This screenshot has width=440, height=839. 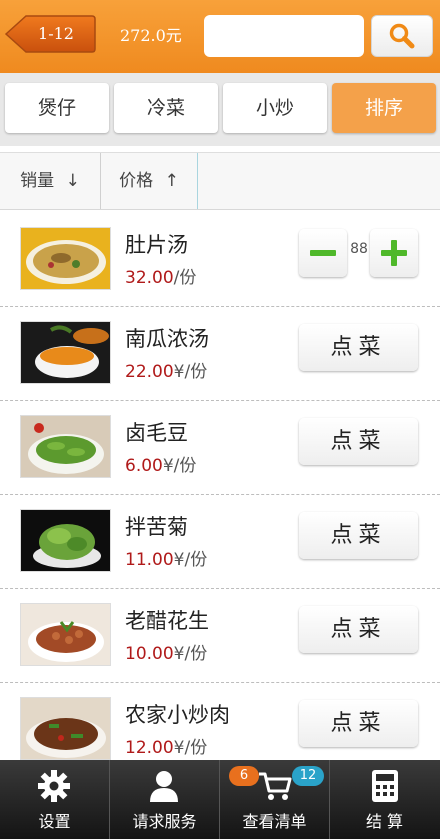 I want to click on sort-sales-label: 销量, so click(x=37, y=181).